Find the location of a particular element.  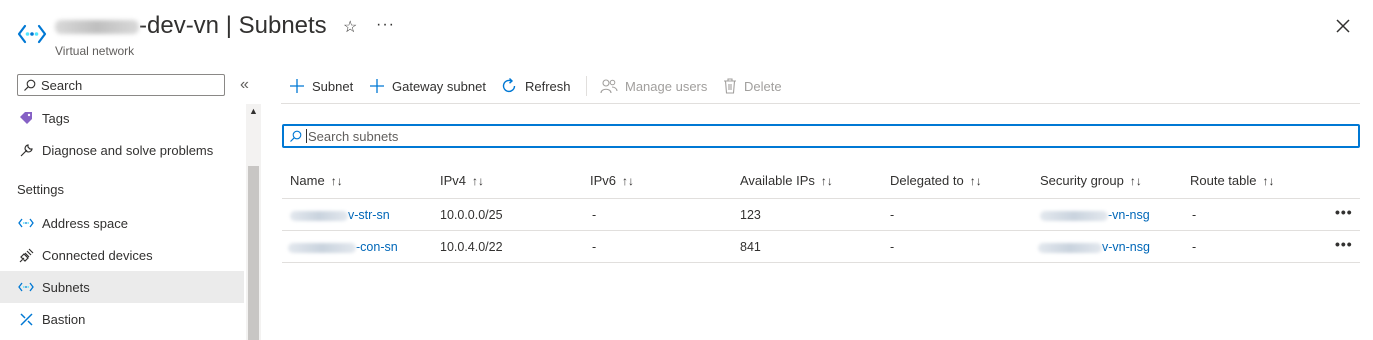

toolbar-separator is located at coordinates (586, 86).